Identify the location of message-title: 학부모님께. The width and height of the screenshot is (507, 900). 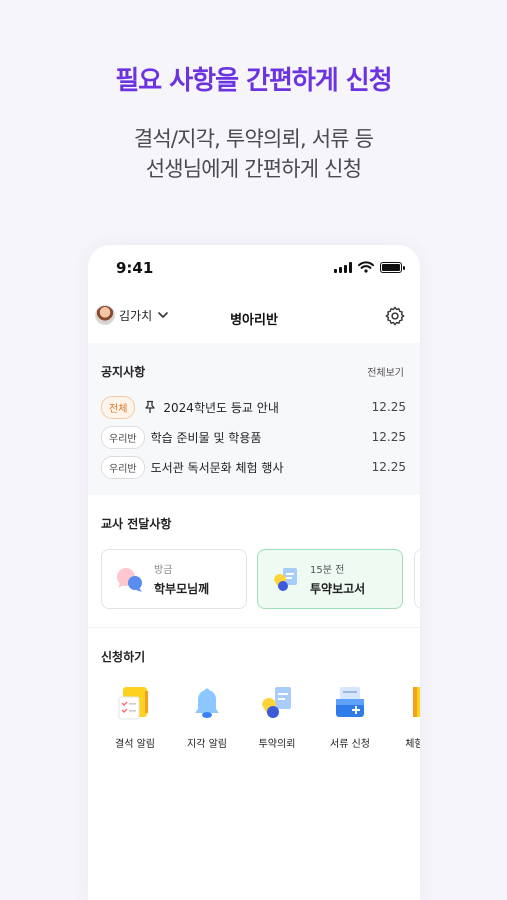
(182, 589).